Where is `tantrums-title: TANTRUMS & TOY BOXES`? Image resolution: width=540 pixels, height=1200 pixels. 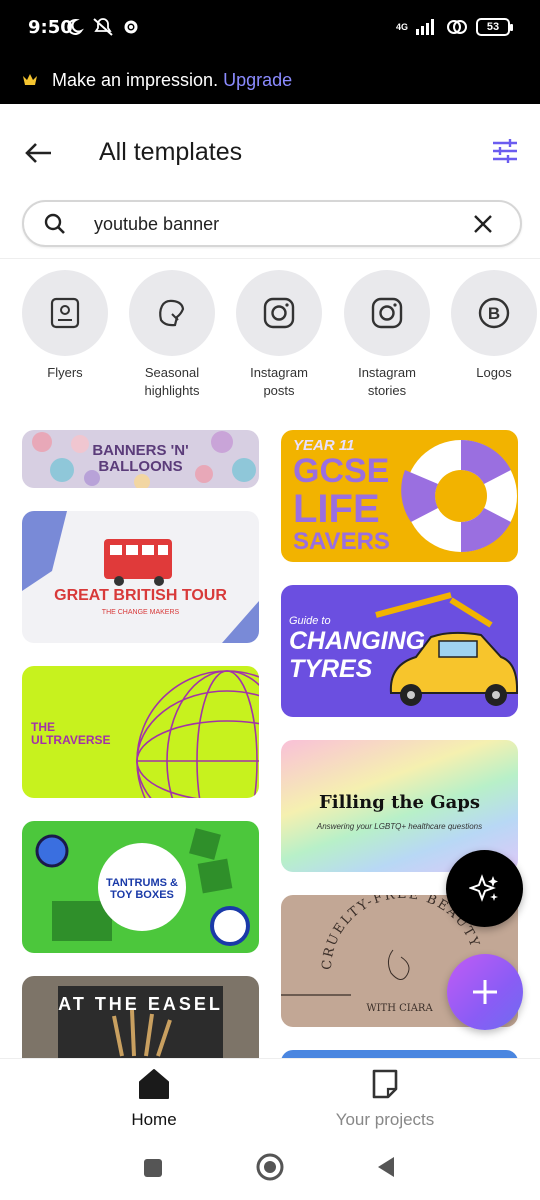
tantrums-title: TANTRUMS & TOY BOXES is located at coordinates (142, 889).